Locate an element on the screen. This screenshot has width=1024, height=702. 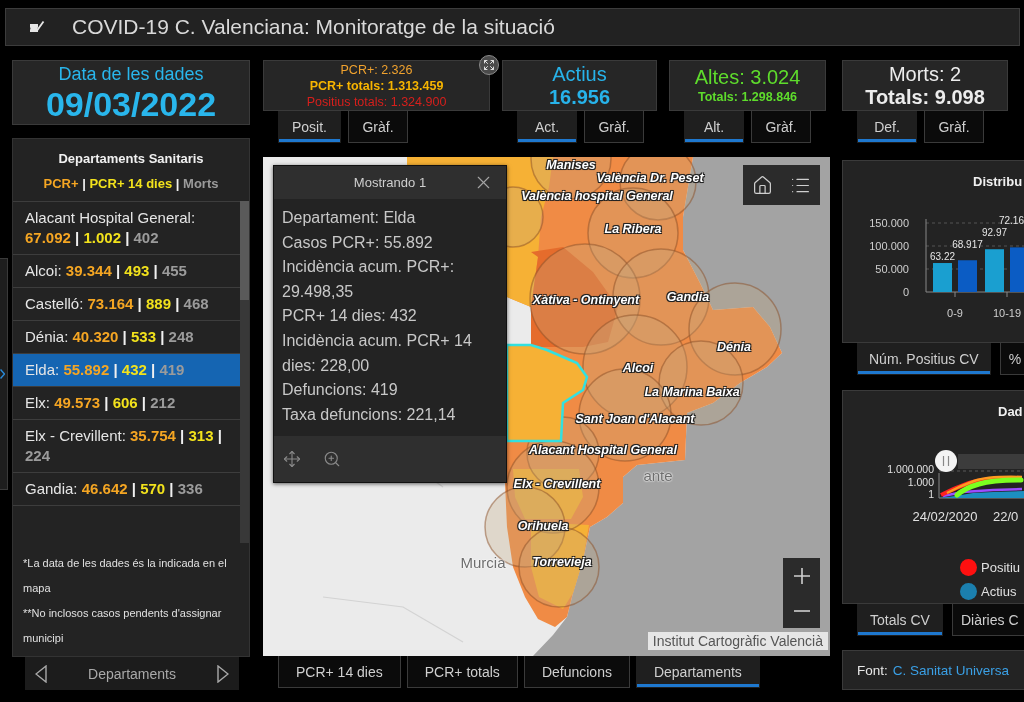
scrollbar is located at coordinates (244, 372).